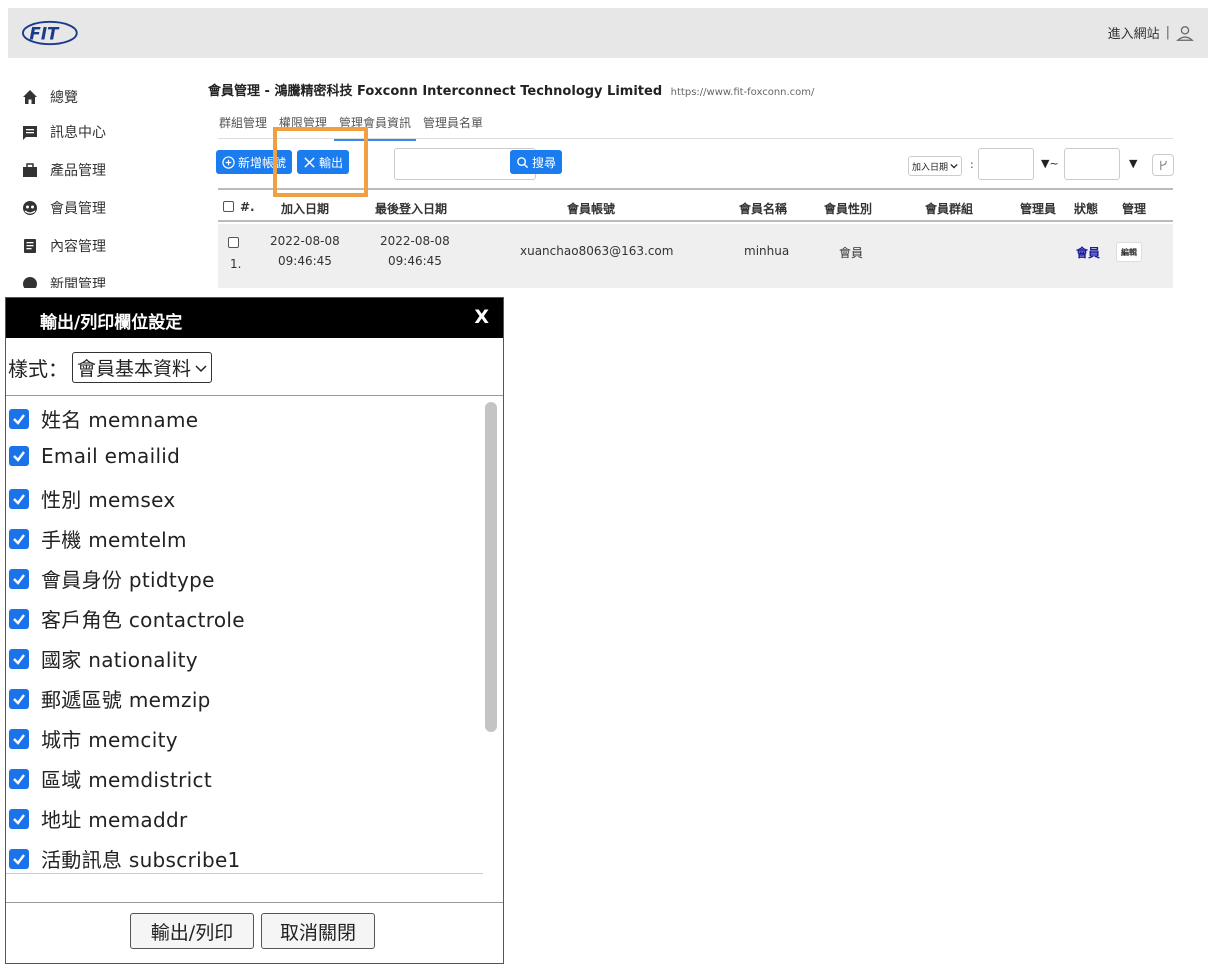 The image size is (1216, 968). What do you see at coordinates (142, 367) in the screenshot?
I see `style-select: 會員基本資料` at bounding box center [142, 367].